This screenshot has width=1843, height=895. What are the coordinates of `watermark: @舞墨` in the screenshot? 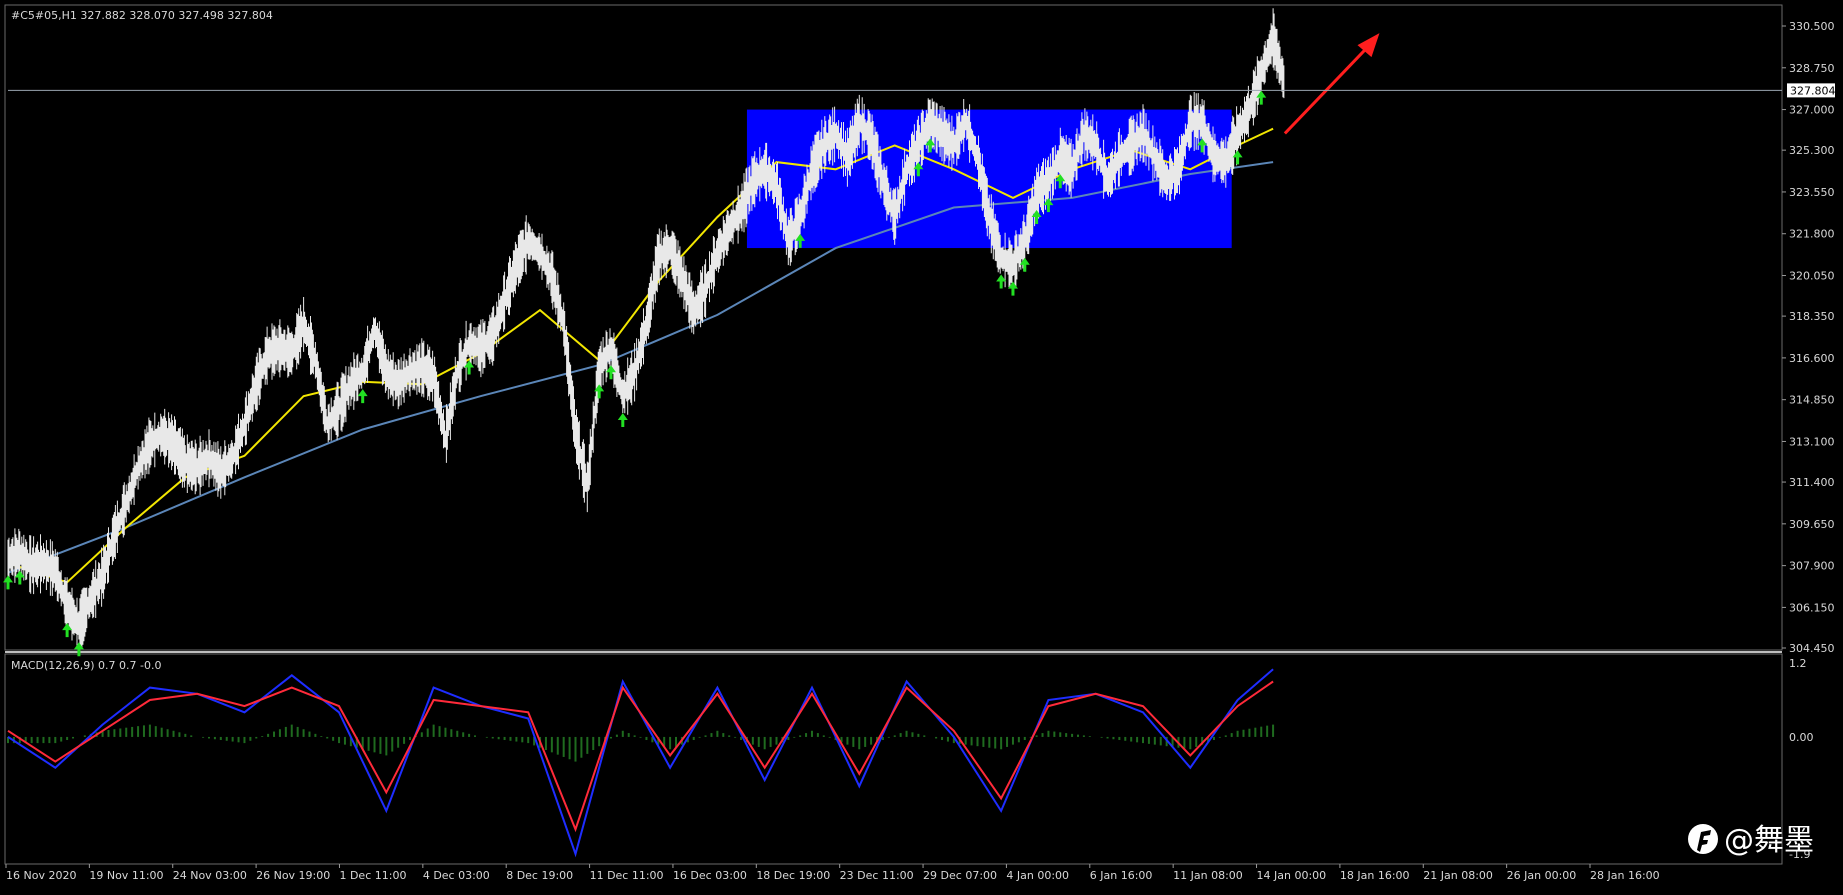 It's located at (1751, 840).